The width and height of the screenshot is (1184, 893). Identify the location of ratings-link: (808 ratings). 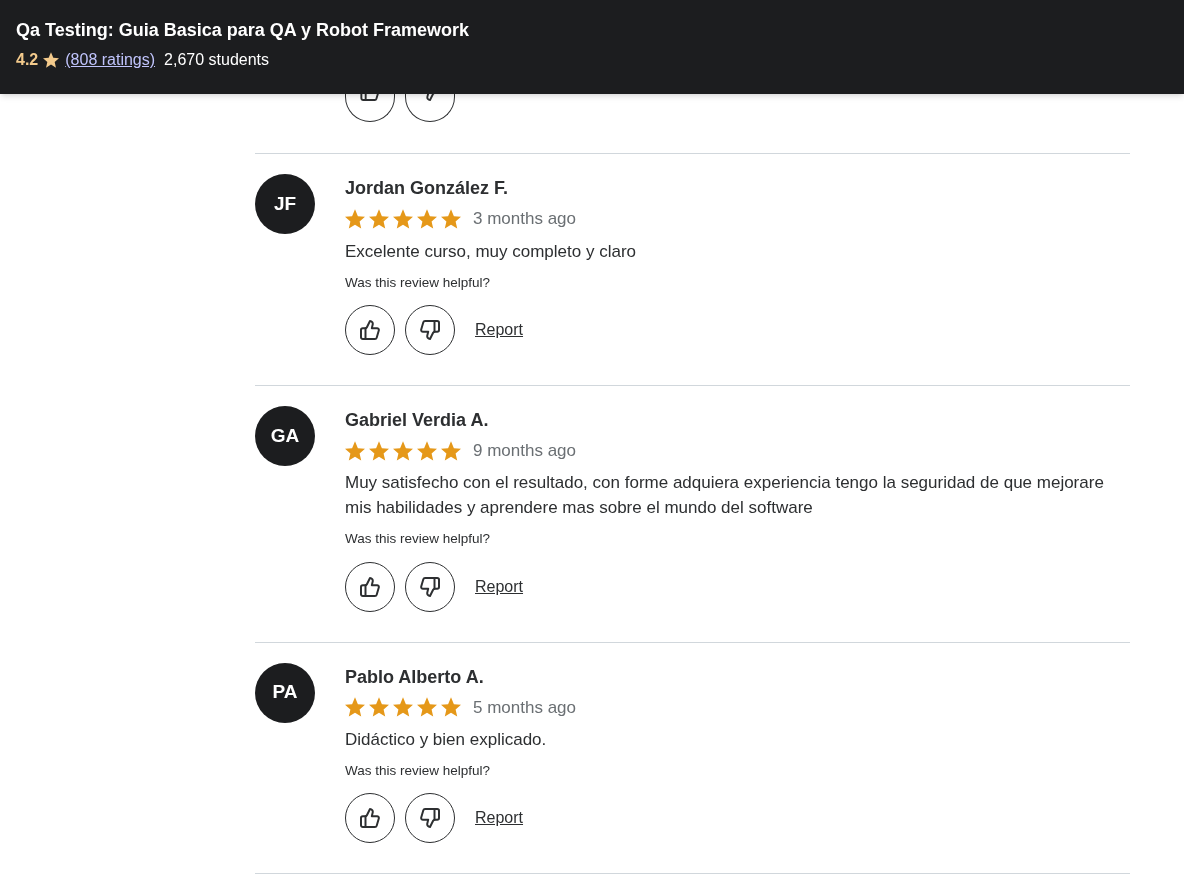
(110, 60).